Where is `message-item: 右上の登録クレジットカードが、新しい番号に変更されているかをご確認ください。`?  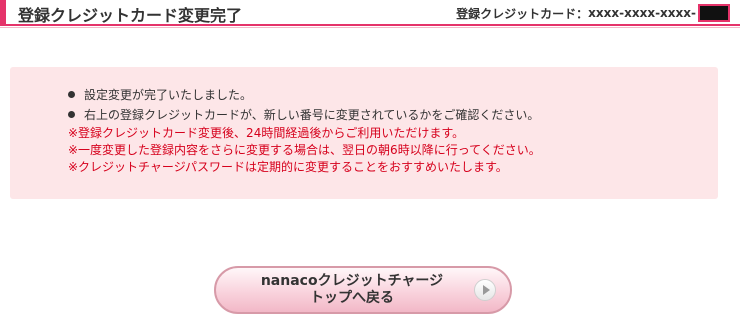 message-item: 右上の登録クレジットカードが、新しい番号に変更されているかをご確認ください。 is located at coordinates (303, 115).